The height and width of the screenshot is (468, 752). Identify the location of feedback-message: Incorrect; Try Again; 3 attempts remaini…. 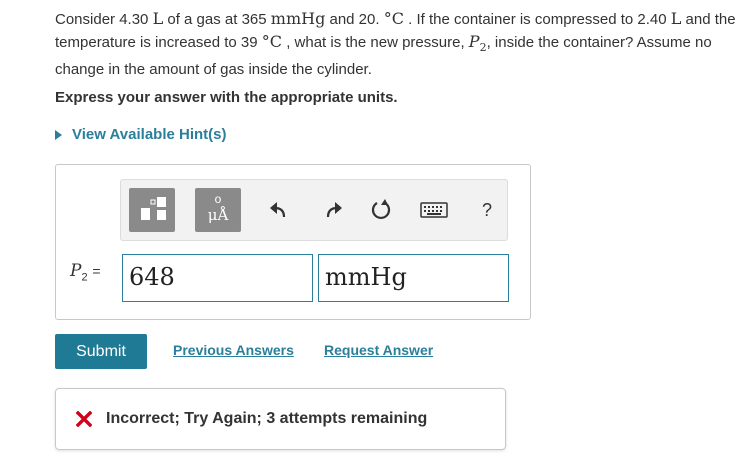
(267, 418).